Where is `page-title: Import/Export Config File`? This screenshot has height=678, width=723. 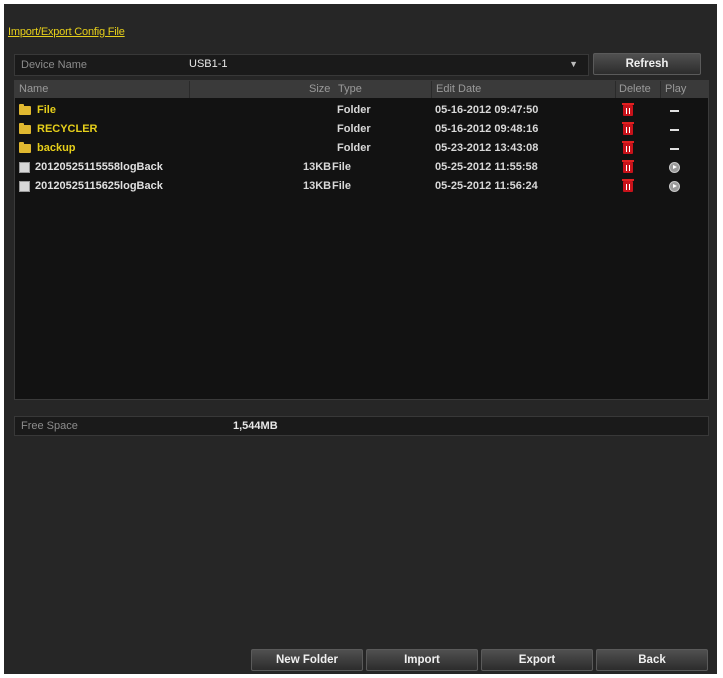
page-title: Import/Export Config File is located at coordinates (66, 32).